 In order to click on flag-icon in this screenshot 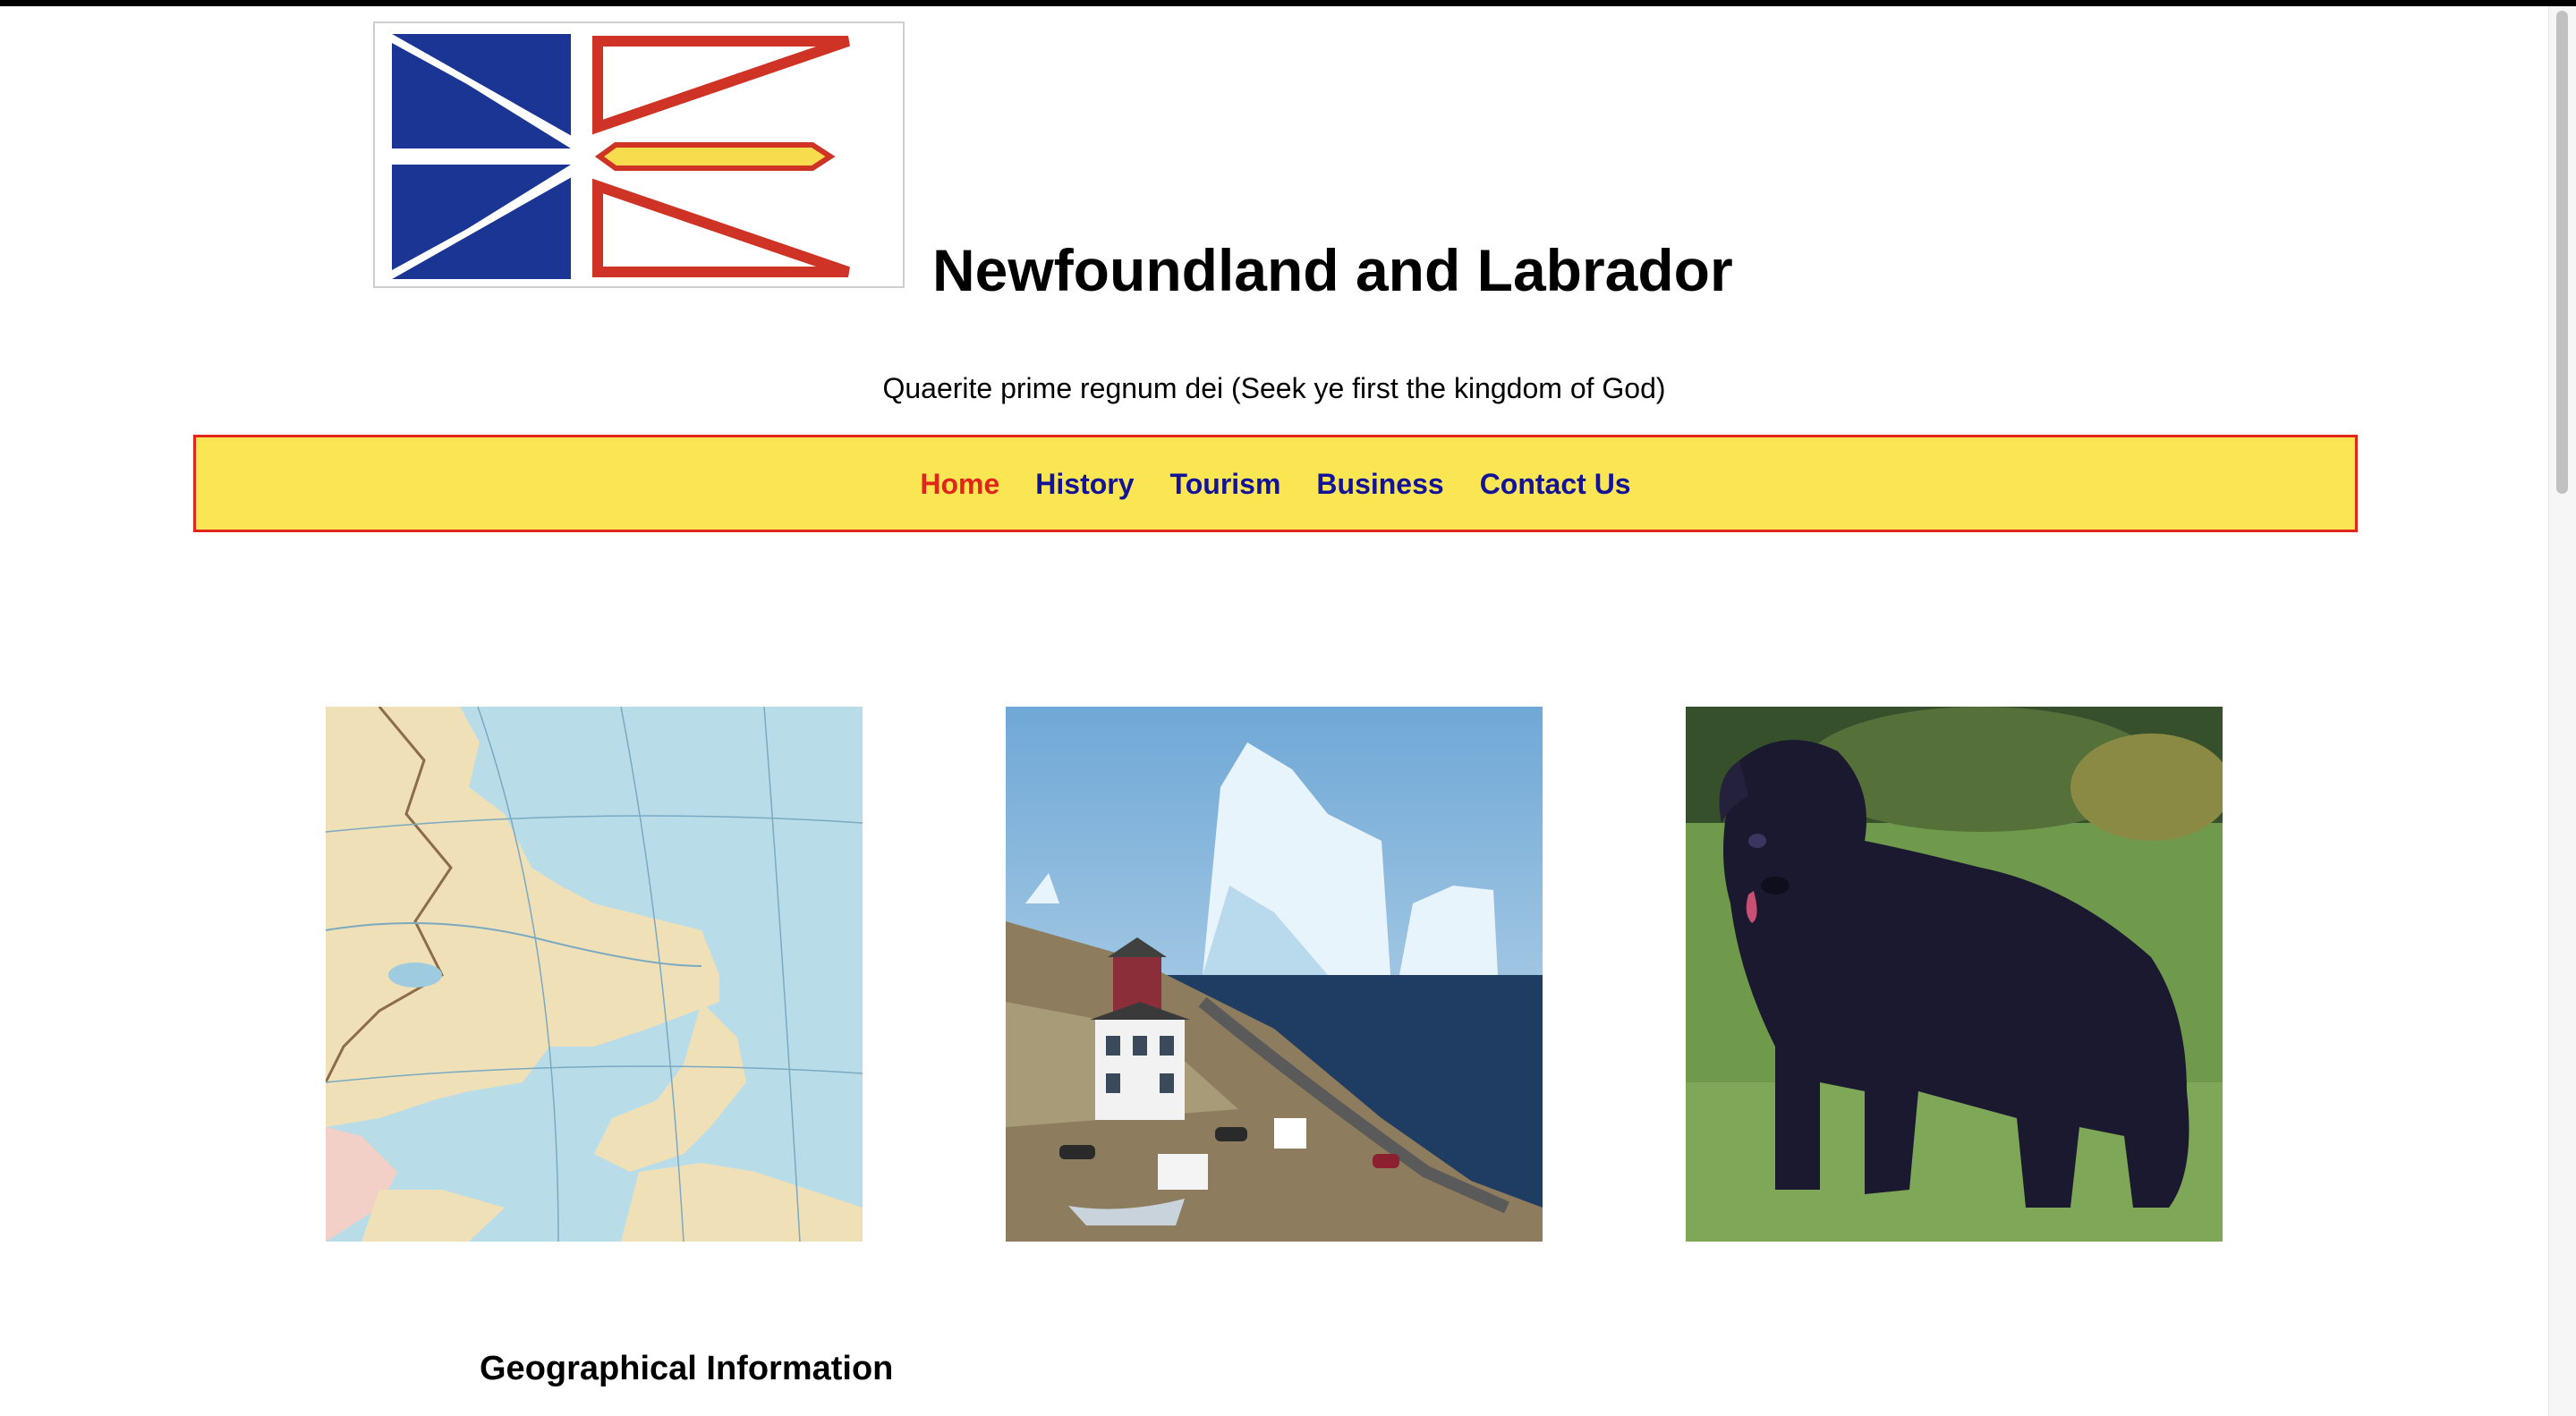, I will do `click(640, 157)`.